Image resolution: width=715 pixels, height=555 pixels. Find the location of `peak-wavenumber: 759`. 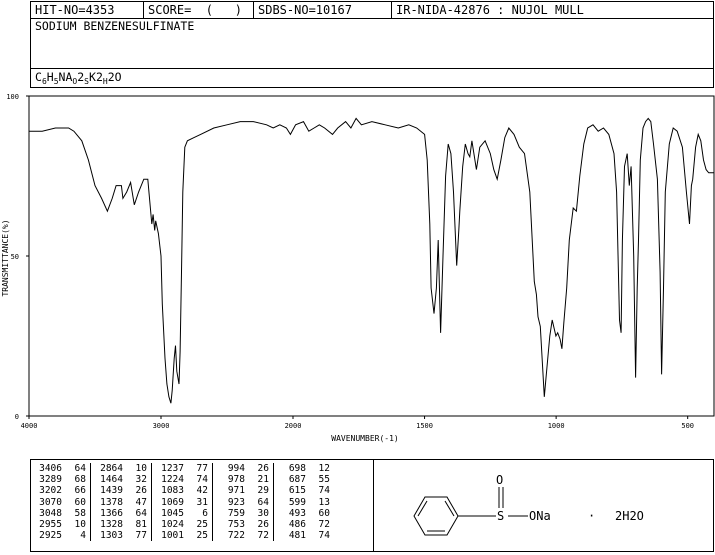

peak-wavenumber: 759 is located at coordinates (236, 513).